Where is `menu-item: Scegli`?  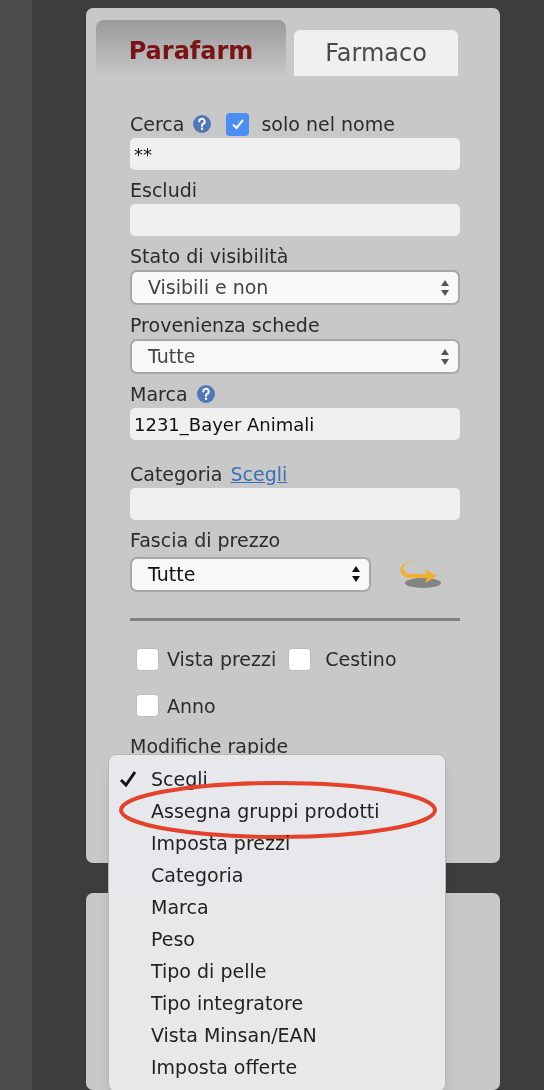 menu-item: Scegli is located at coordinates (179, 779).